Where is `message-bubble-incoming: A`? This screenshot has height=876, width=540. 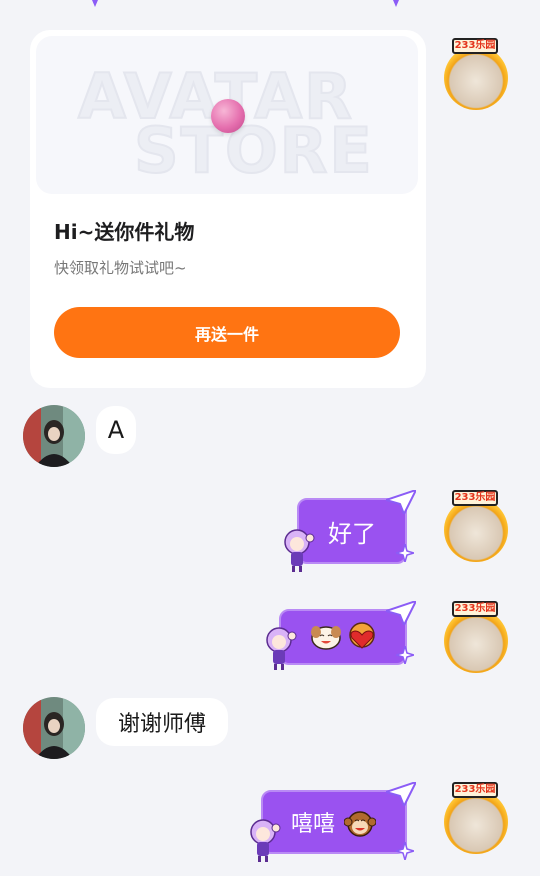
message-bubble-incoming: A is located at coordinates (116, 430).